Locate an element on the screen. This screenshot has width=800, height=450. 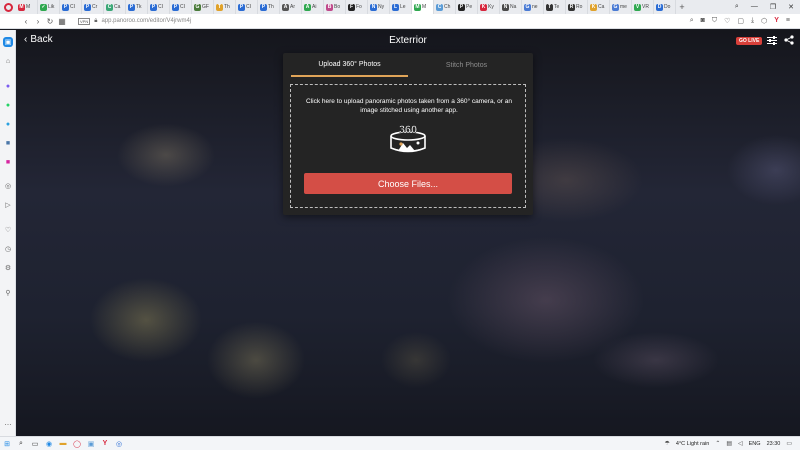
browser-tab: T Th is located at coordinates (225, 7).